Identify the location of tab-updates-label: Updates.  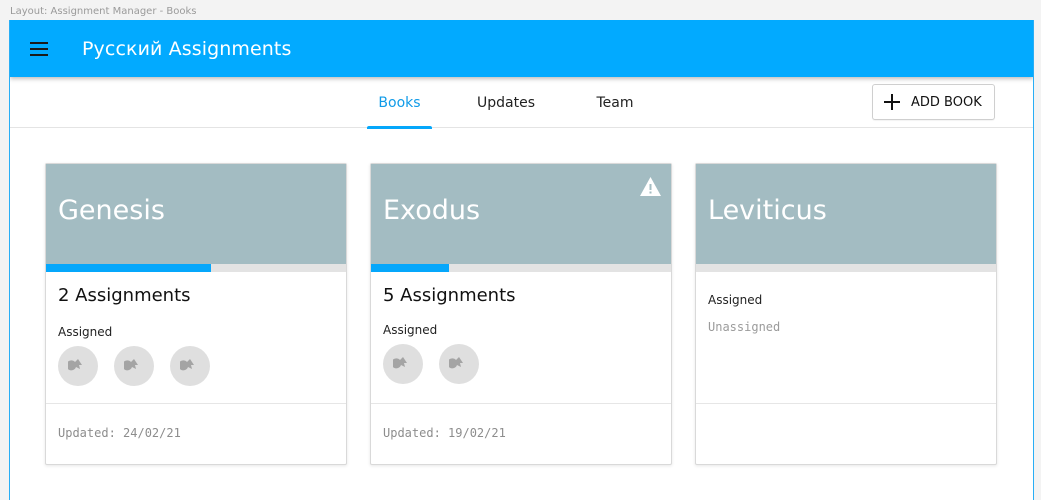
(506, 102).